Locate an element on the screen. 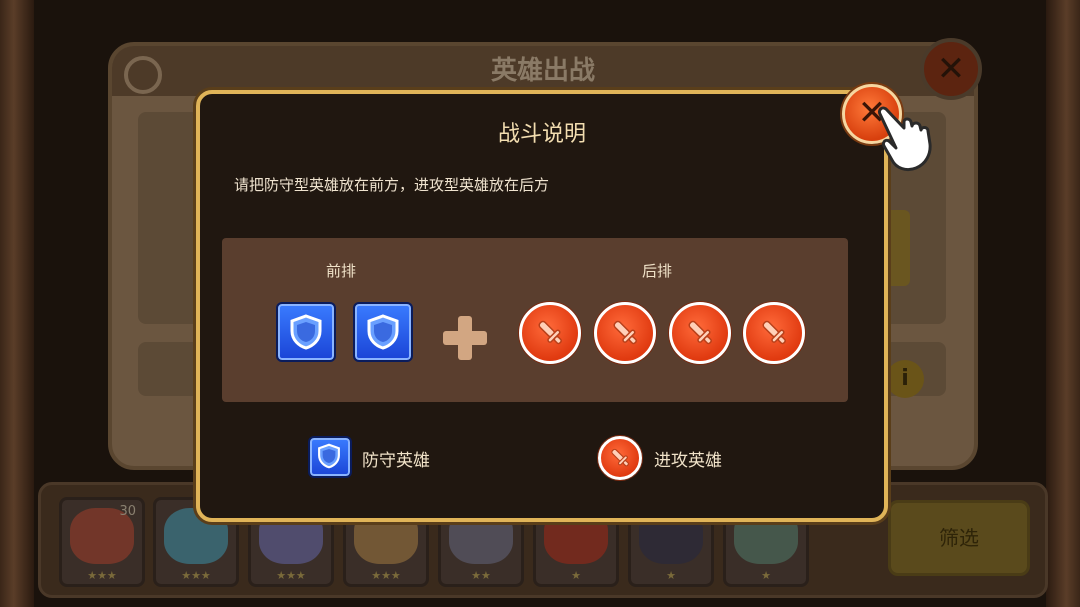 This screenshot has width=1080, height=607. pointing-hand-icon is located at coordinates (905, 139).